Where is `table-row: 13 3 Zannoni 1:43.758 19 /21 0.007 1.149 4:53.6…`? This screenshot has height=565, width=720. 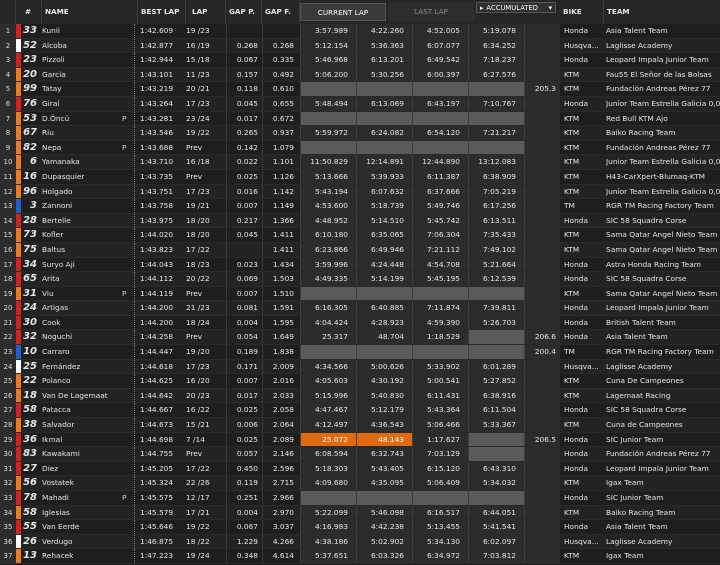 table-row: 13 3 Zannoni 1:43.758 19 /21 0.007 1.149 4:53.6… is located at coordinates (360, 206).